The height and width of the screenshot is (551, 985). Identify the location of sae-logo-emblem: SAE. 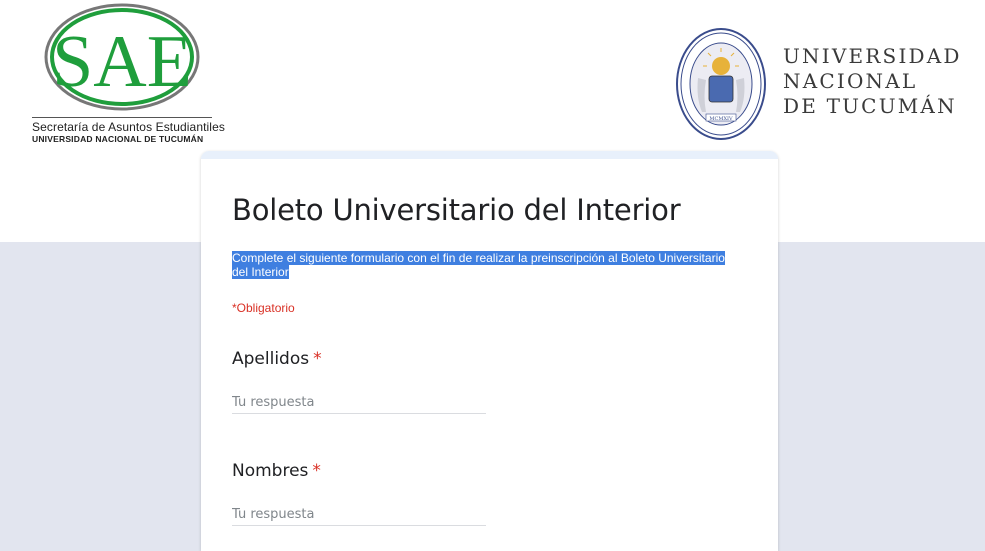
(122, 57).